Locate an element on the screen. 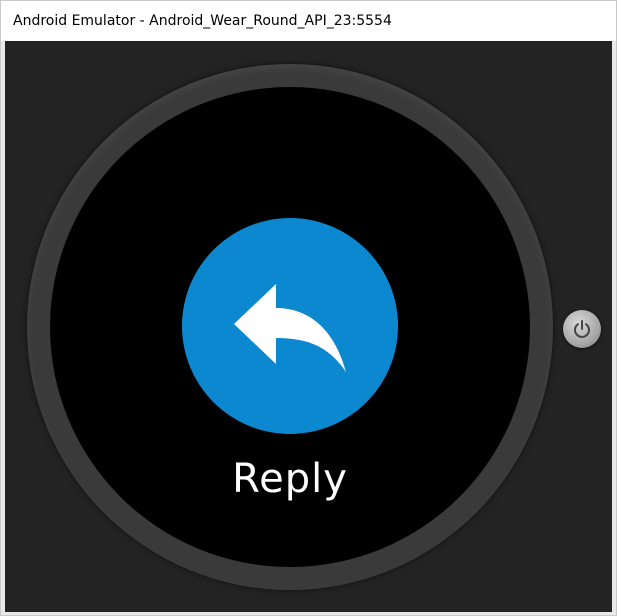 The height and width of the screenshot is (616, 617). reply-arrow-icon is located at coordinates (290, 328).